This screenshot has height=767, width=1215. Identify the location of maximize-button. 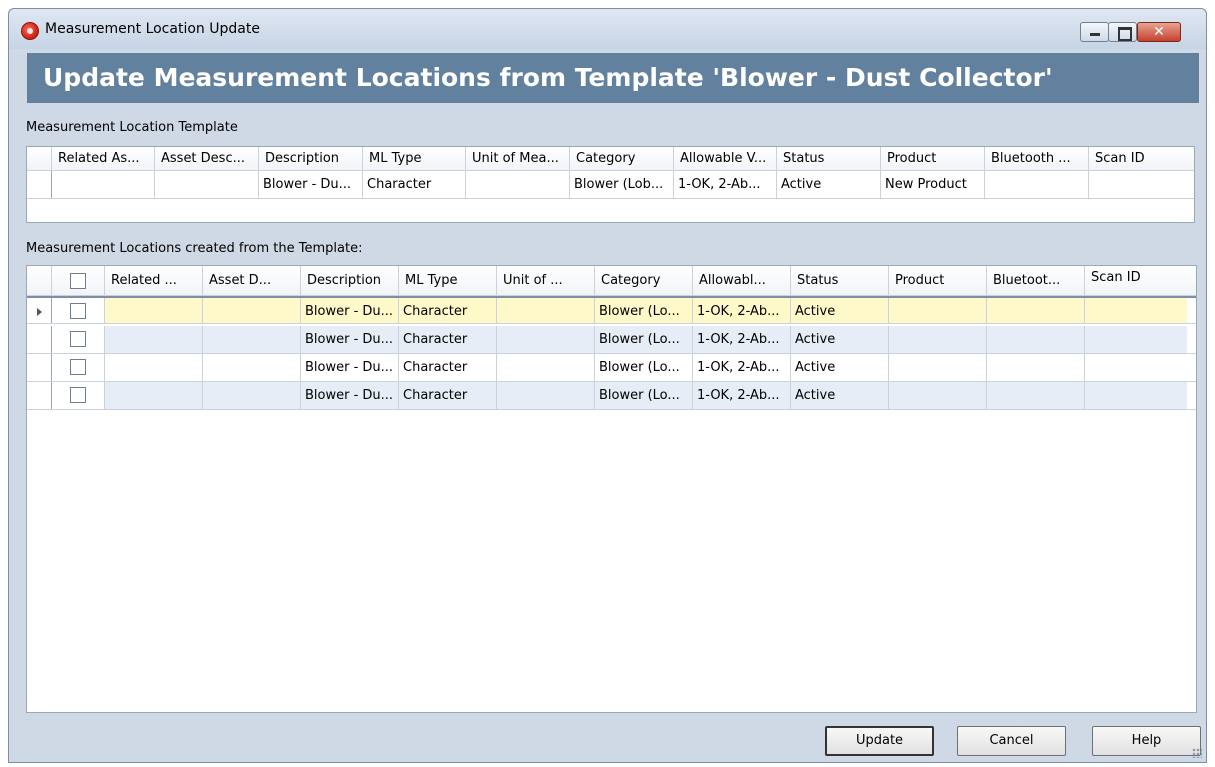
(1122, 32).